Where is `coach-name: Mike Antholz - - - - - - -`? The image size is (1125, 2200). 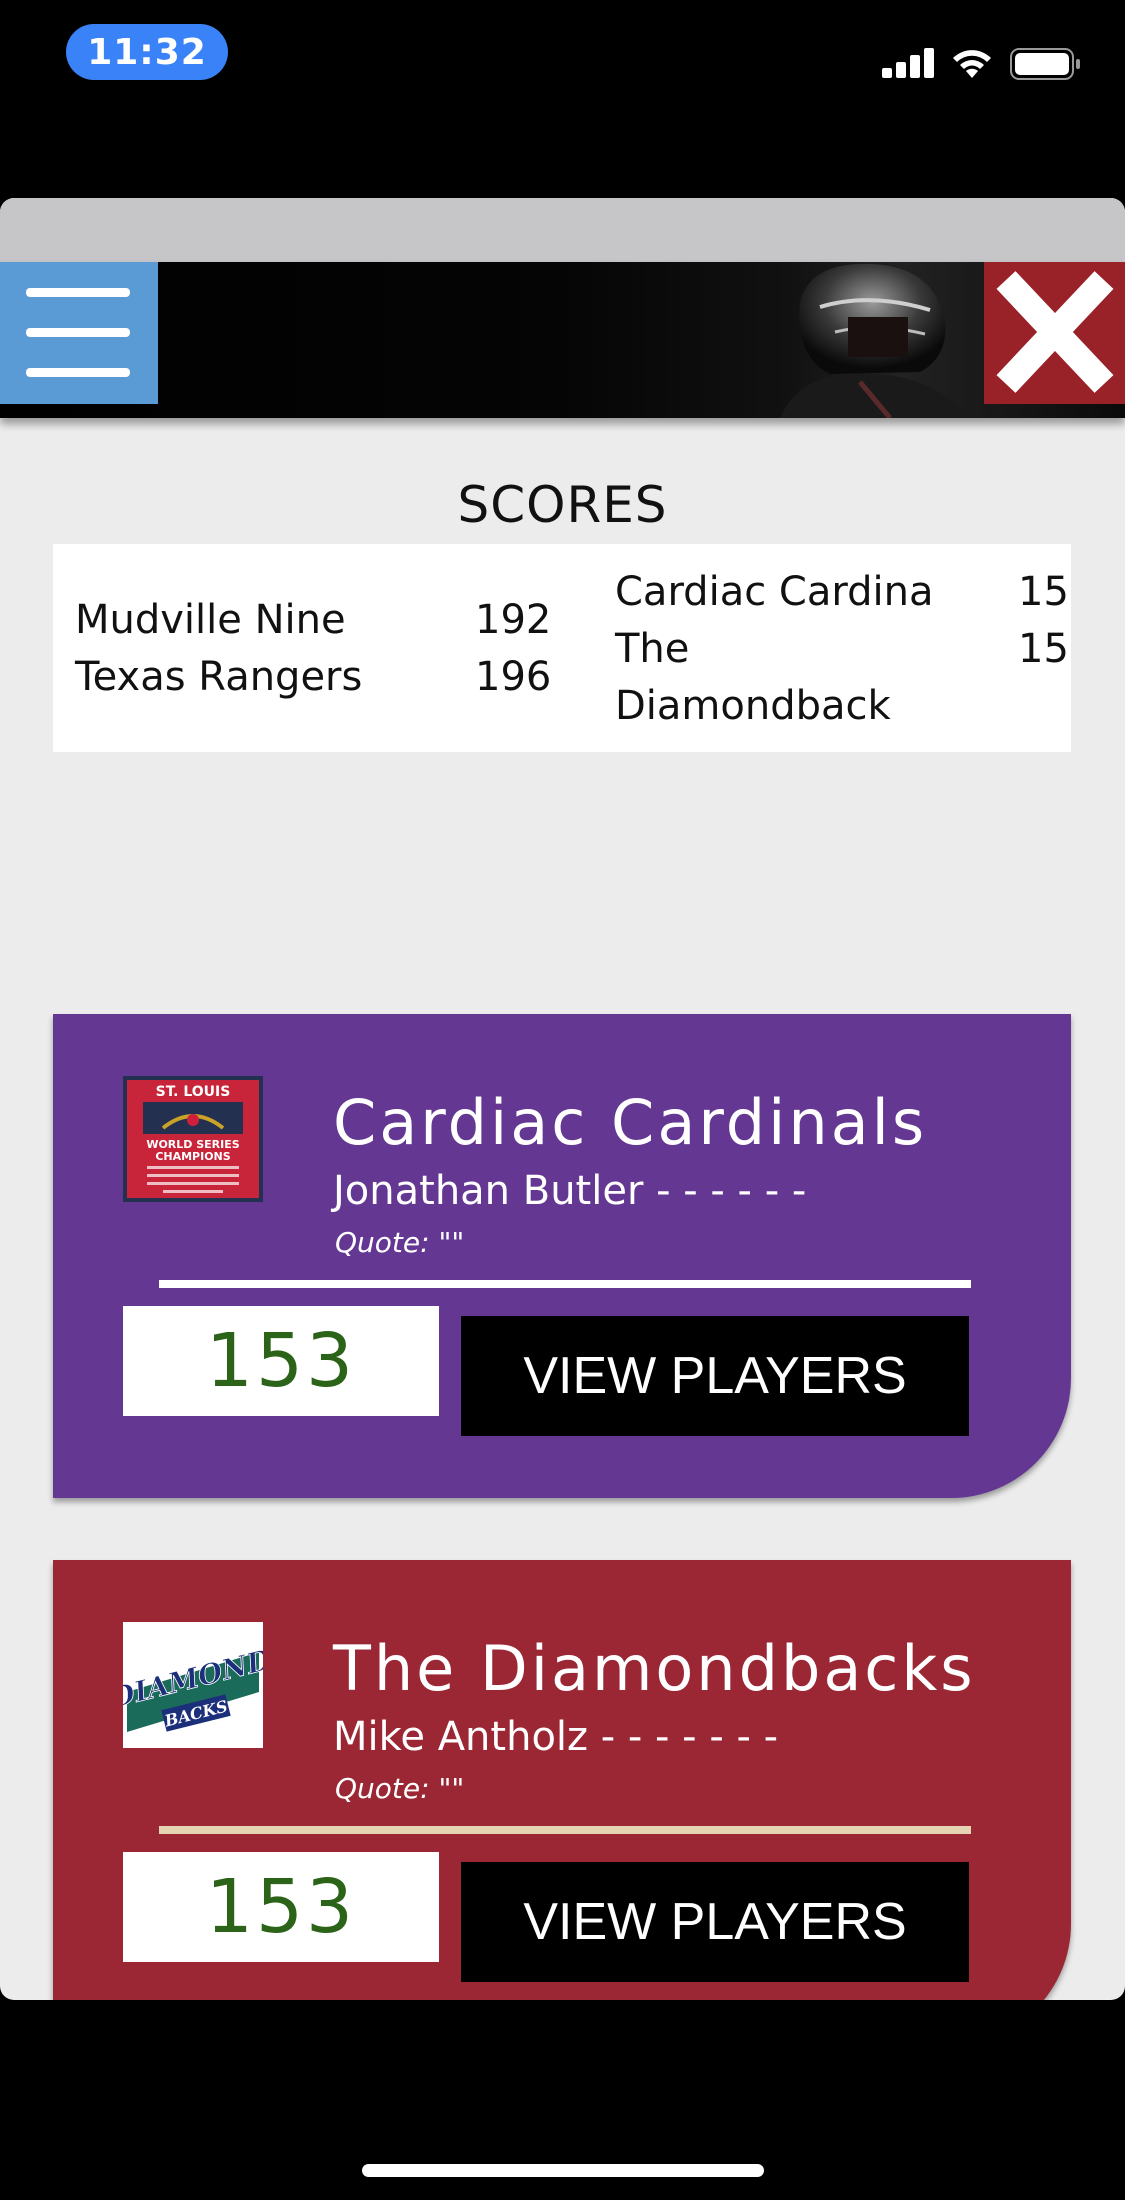 coach-name: Mike Antholz - - - - - - - is located at coordinates (556, 1737).